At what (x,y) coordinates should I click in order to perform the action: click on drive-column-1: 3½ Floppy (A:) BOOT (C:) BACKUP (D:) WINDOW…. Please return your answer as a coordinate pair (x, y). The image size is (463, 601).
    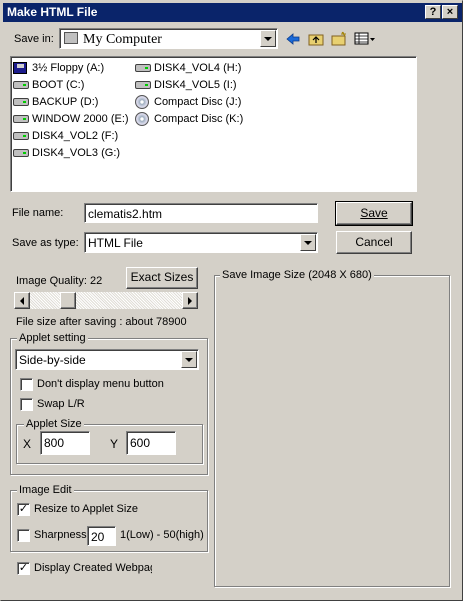
    Looking at the image, I should click on (75, 110).